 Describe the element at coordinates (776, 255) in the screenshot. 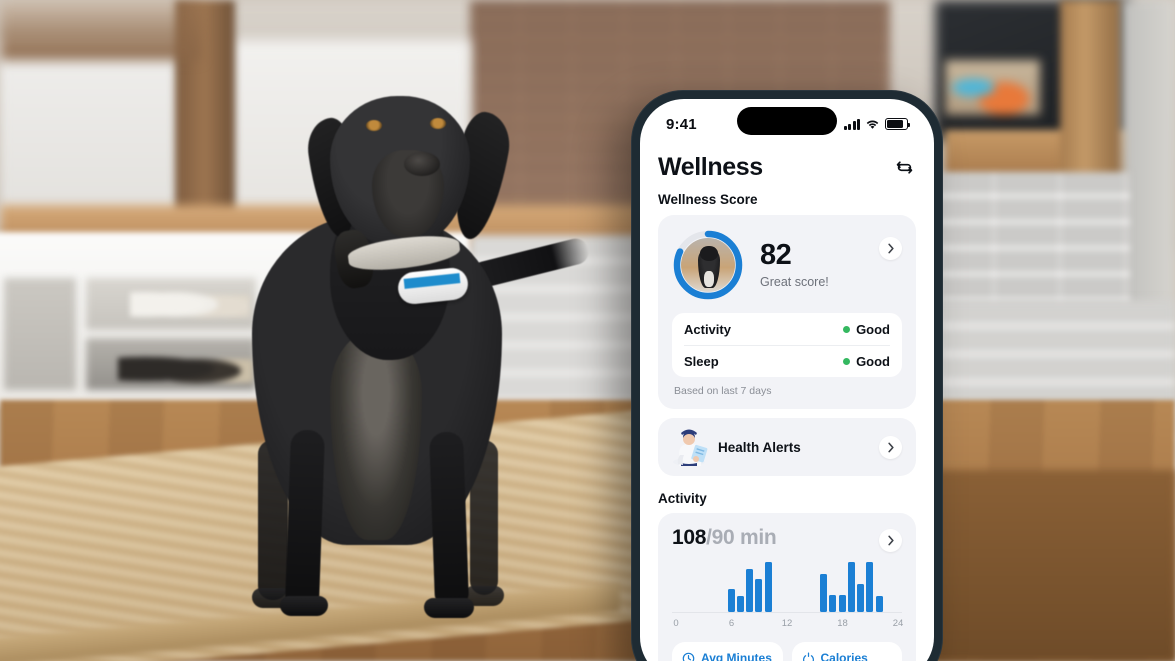

I see `wellness-score-value: 82` at that location.